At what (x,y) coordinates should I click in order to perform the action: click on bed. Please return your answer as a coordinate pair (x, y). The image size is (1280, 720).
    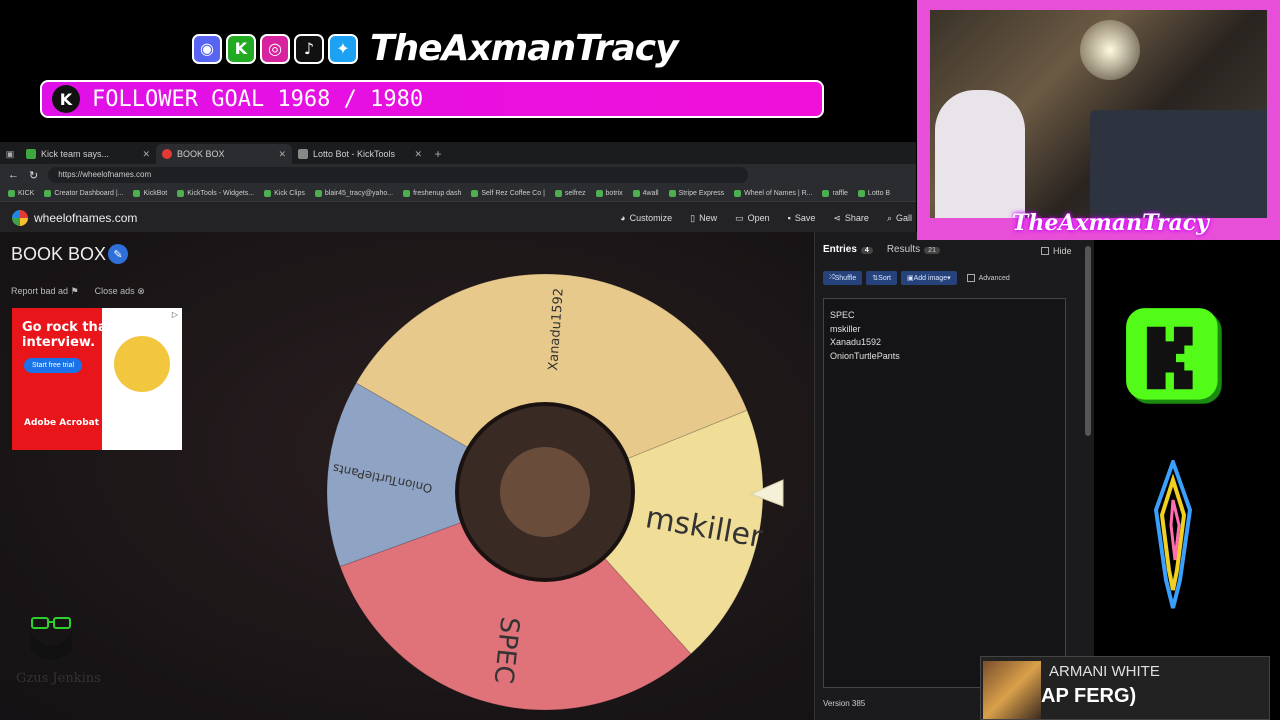
    Looking at the image, I should click on (1178, 164).